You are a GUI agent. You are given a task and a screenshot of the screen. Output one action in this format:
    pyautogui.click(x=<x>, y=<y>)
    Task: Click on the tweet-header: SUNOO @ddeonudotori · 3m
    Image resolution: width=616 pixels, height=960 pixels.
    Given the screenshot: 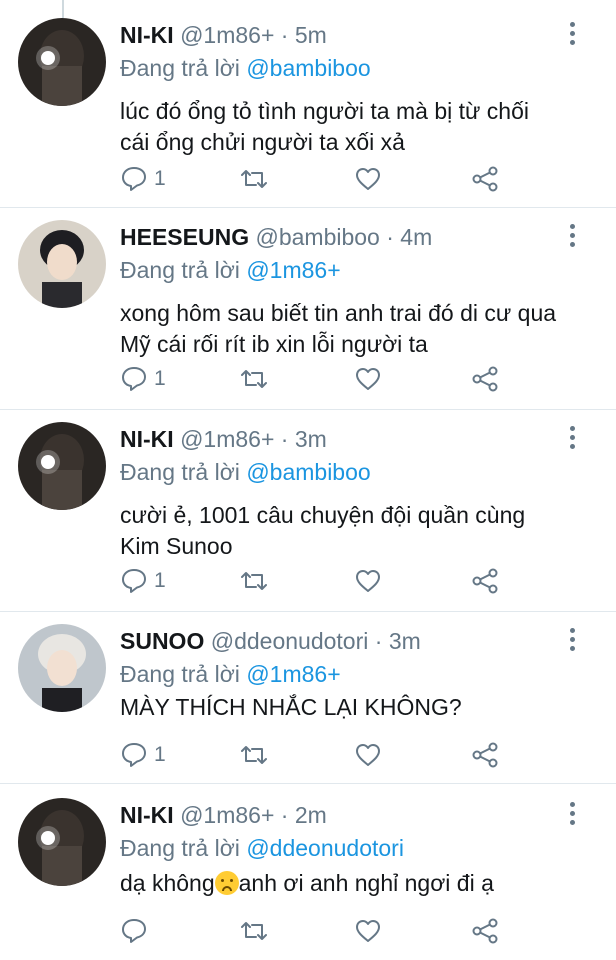 What is the action you would take?
    pyautogui.click(x=270, y=641)
    